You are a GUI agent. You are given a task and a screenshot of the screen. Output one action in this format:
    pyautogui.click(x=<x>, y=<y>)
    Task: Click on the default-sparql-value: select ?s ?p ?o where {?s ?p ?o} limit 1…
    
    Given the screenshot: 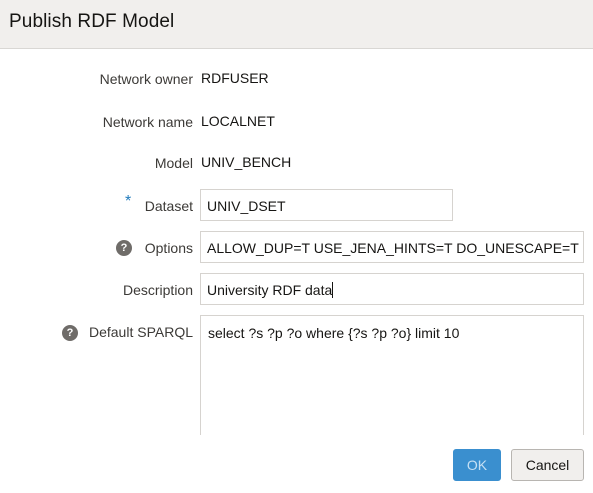 What is the action you would take?
    pyautogui.click(x=334, y=333)
    